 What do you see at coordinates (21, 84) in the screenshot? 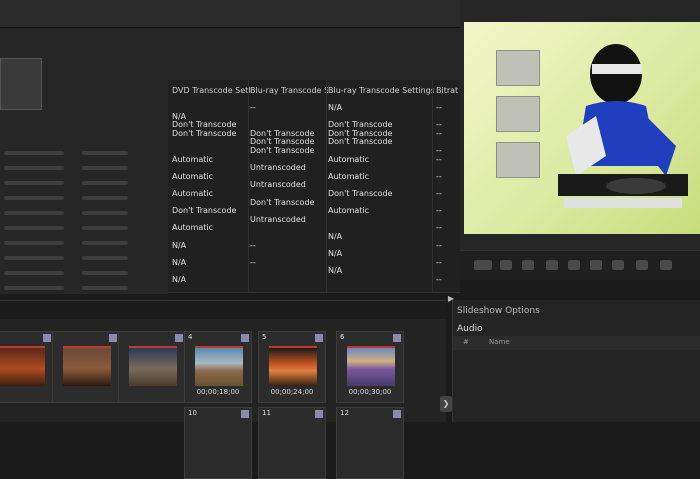
I see `asset-thumbnail` at bounding box center [21, 84].